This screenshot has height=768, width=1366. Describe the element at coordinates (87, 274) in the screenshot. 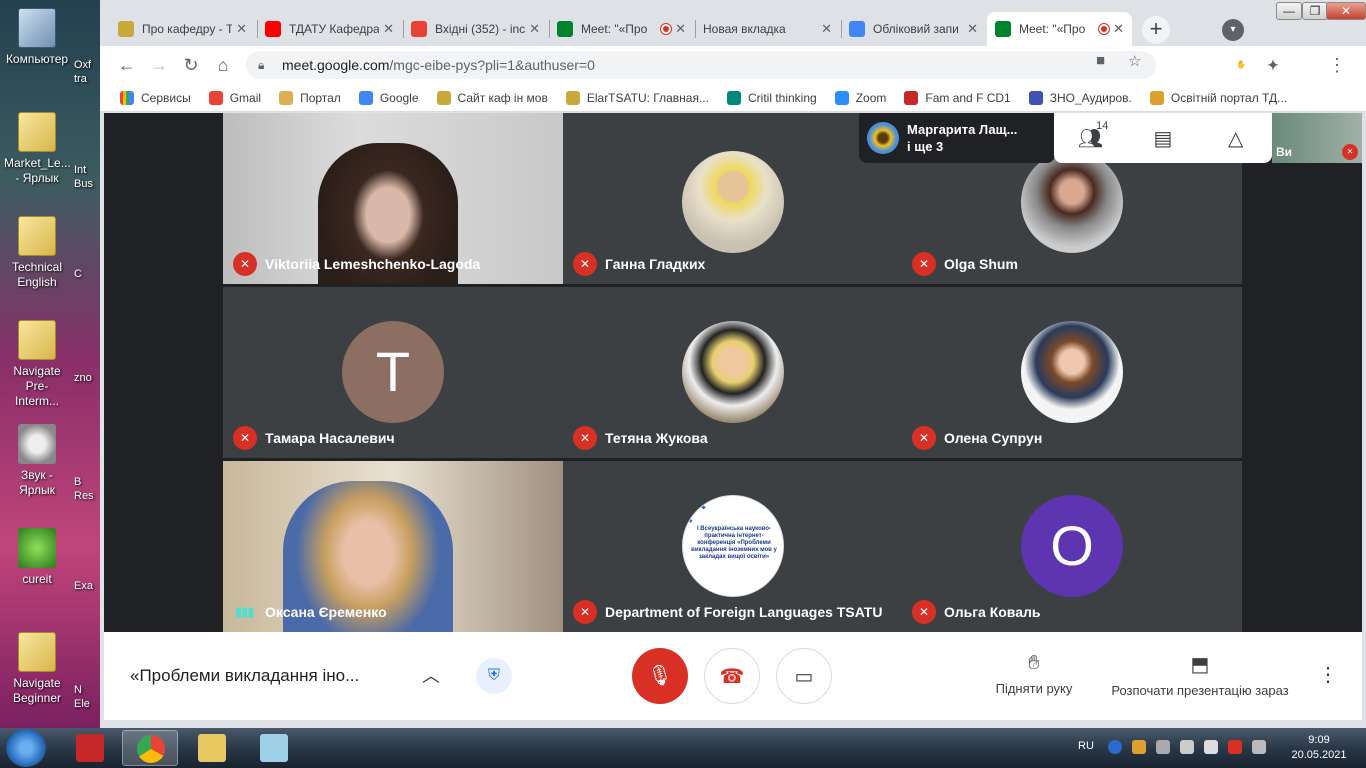

I see `desktop-icon-partial: C` at that location.